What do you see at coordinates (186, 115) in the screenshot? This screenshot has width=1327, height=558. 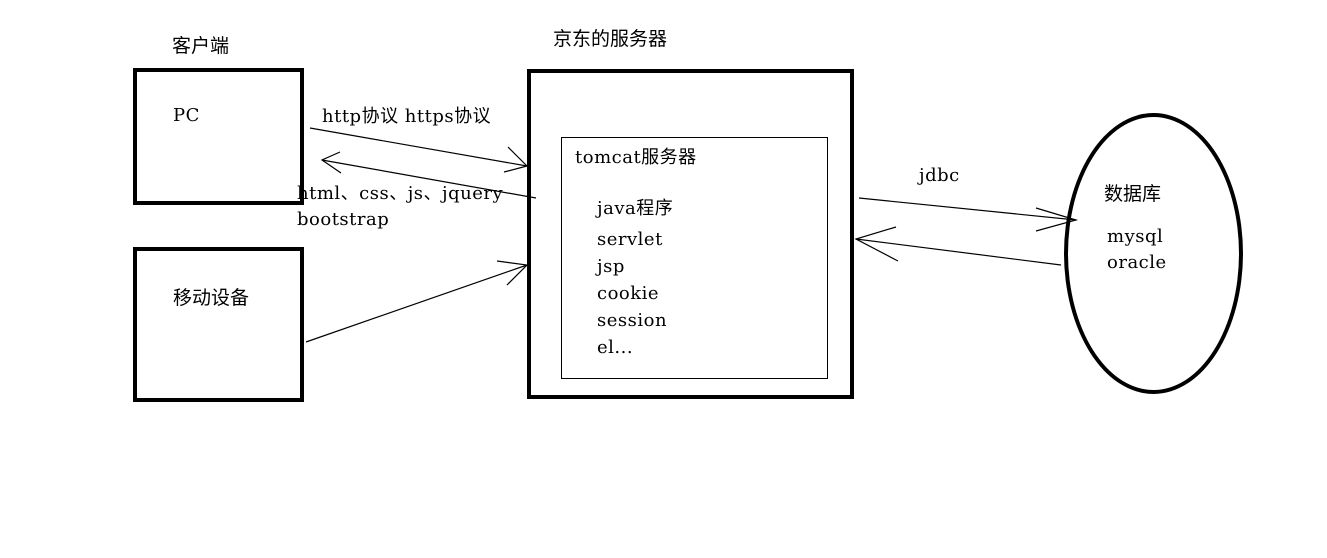 I see `pc-label: PC` at bounding box center [186, 115].